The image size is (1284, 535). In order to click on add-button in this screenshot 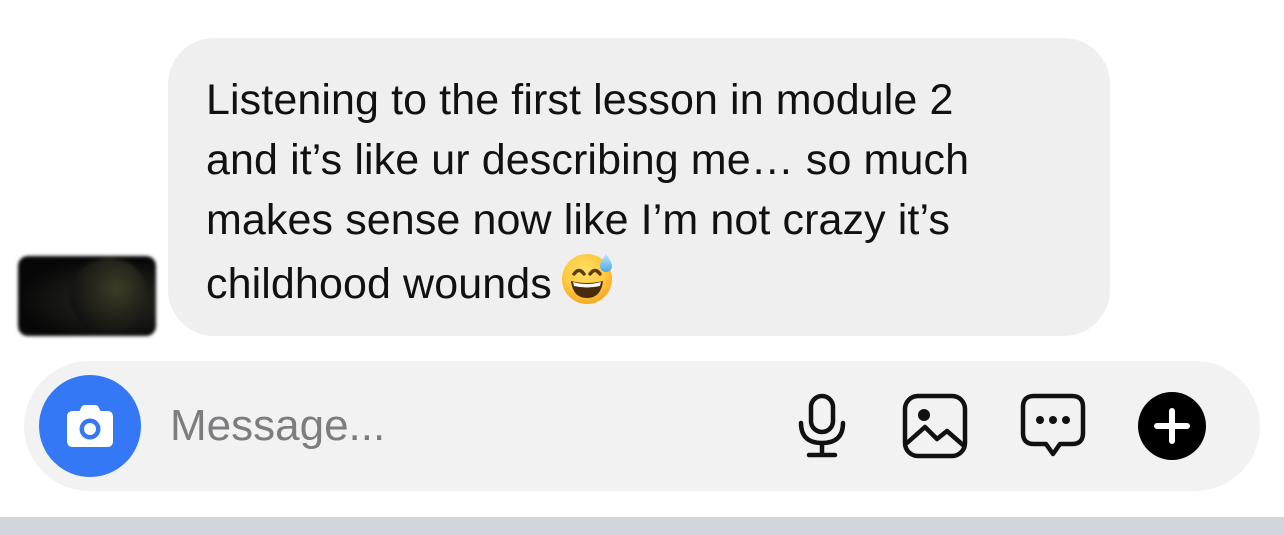, I will do `click(1172, 426)`.